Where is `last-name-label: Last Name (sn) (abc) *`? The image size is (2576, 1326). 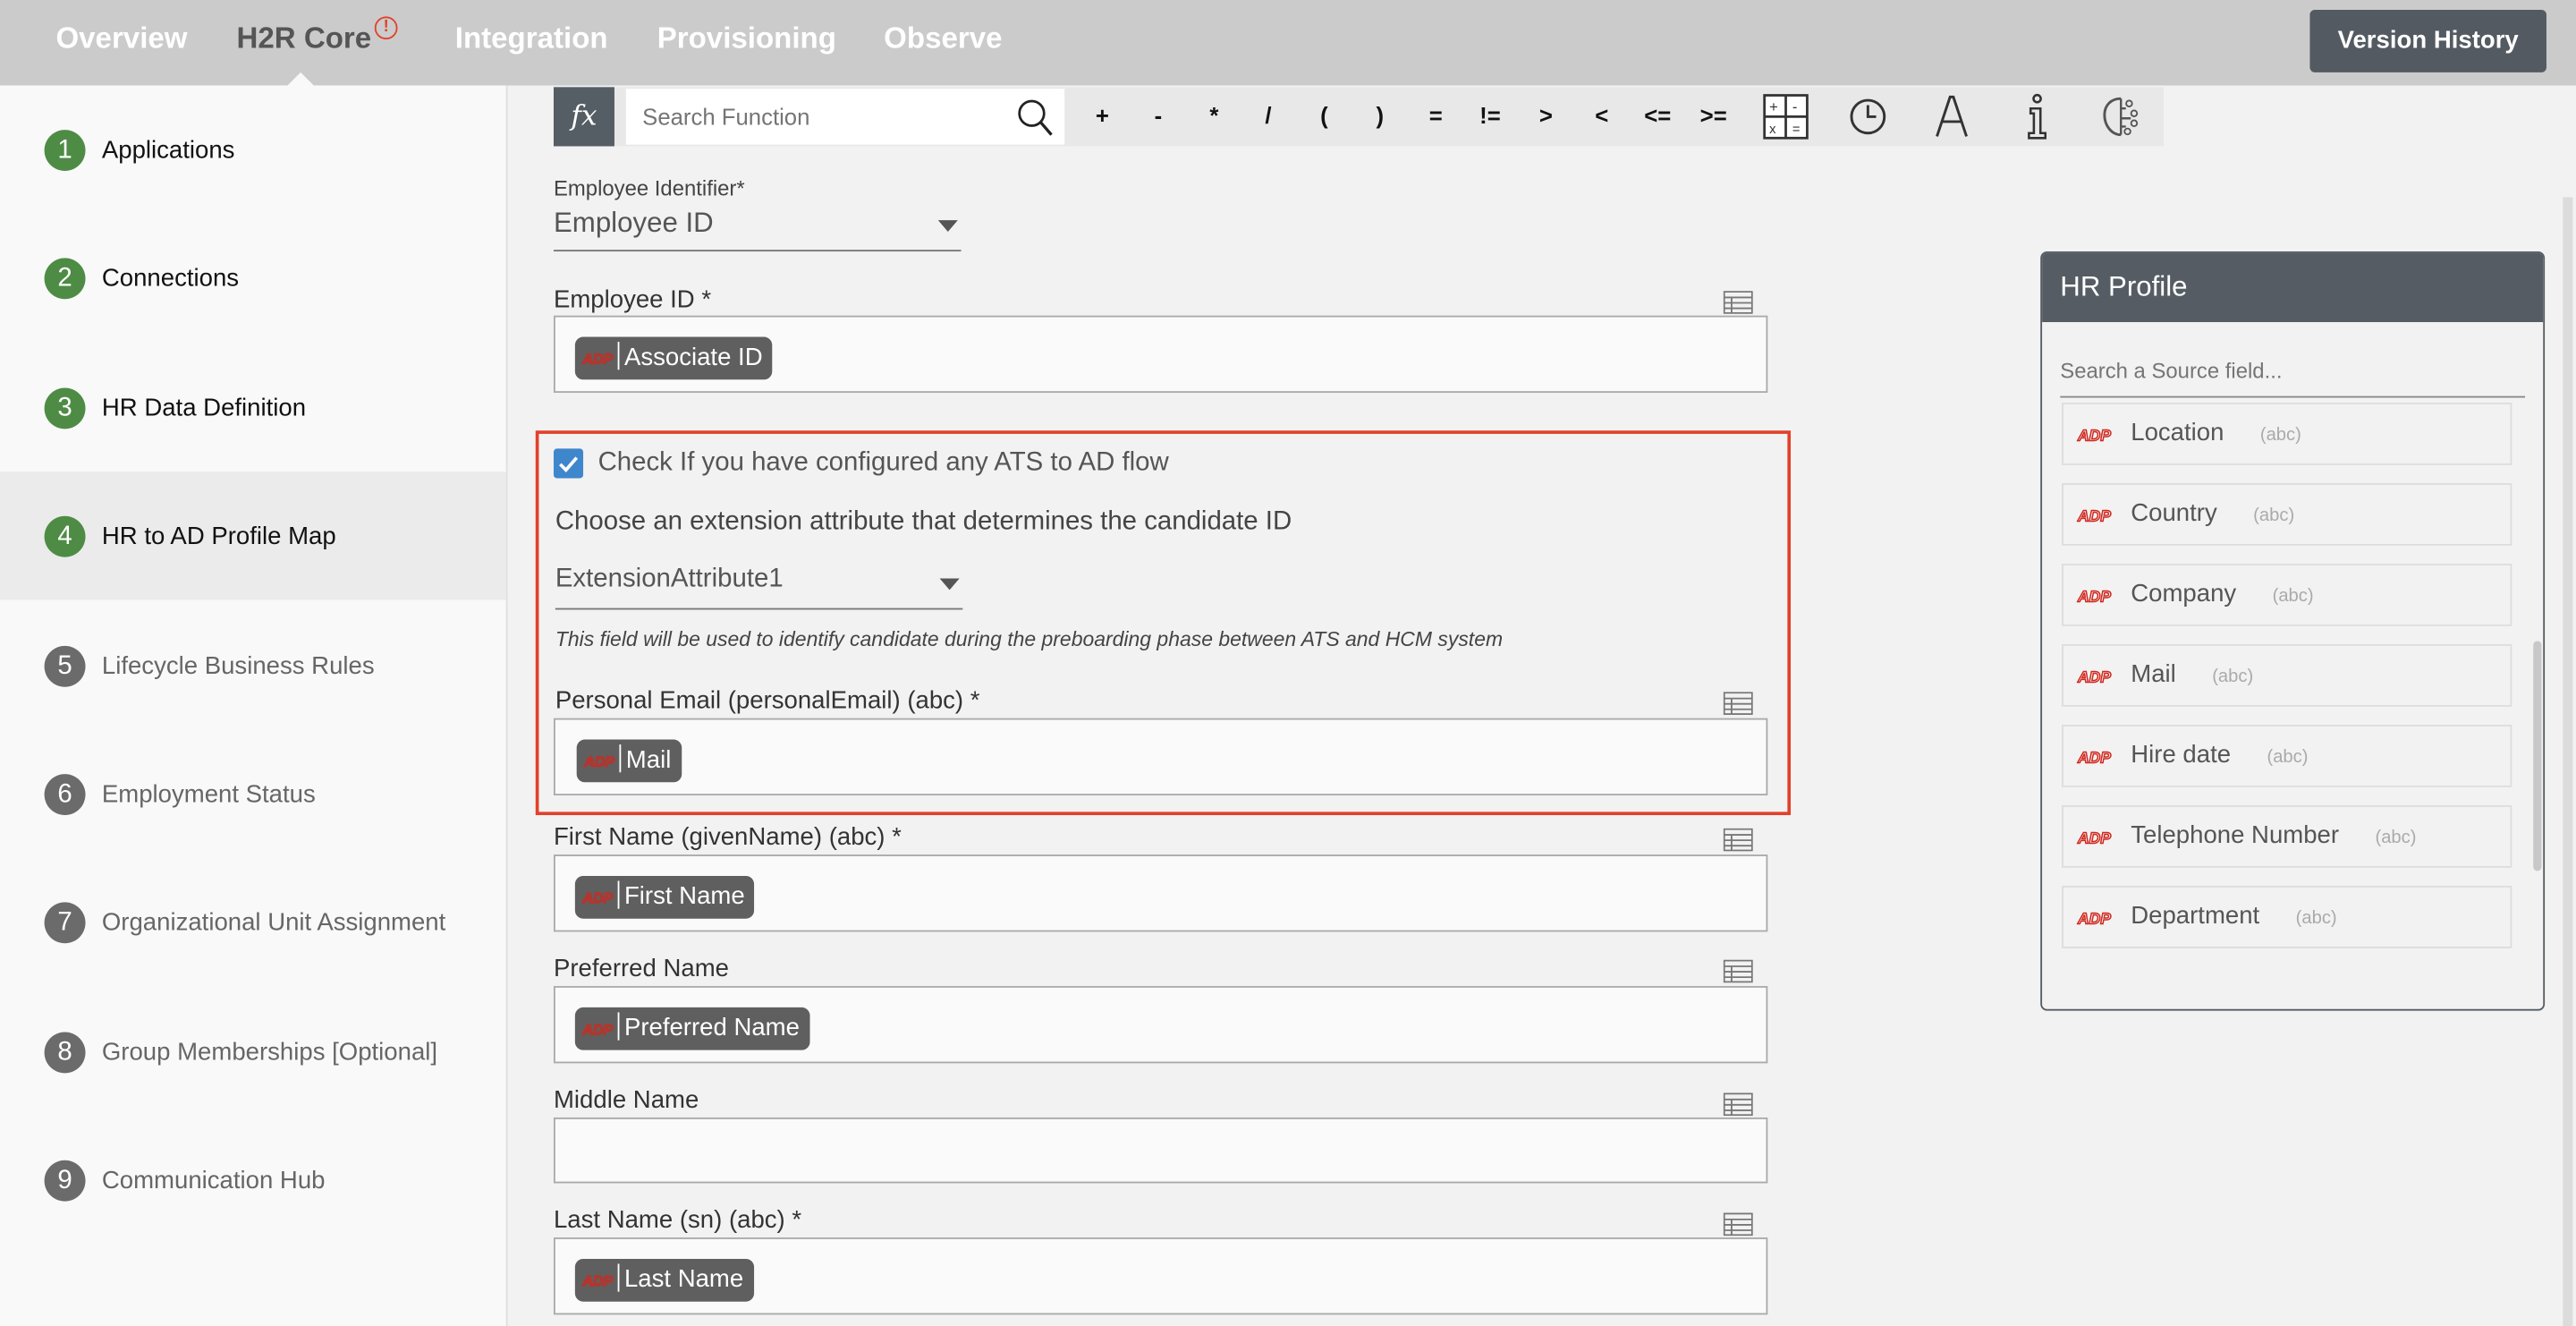 last-name-label: Last Name (sn) (abc) * is located at coordinates (677, 1220).